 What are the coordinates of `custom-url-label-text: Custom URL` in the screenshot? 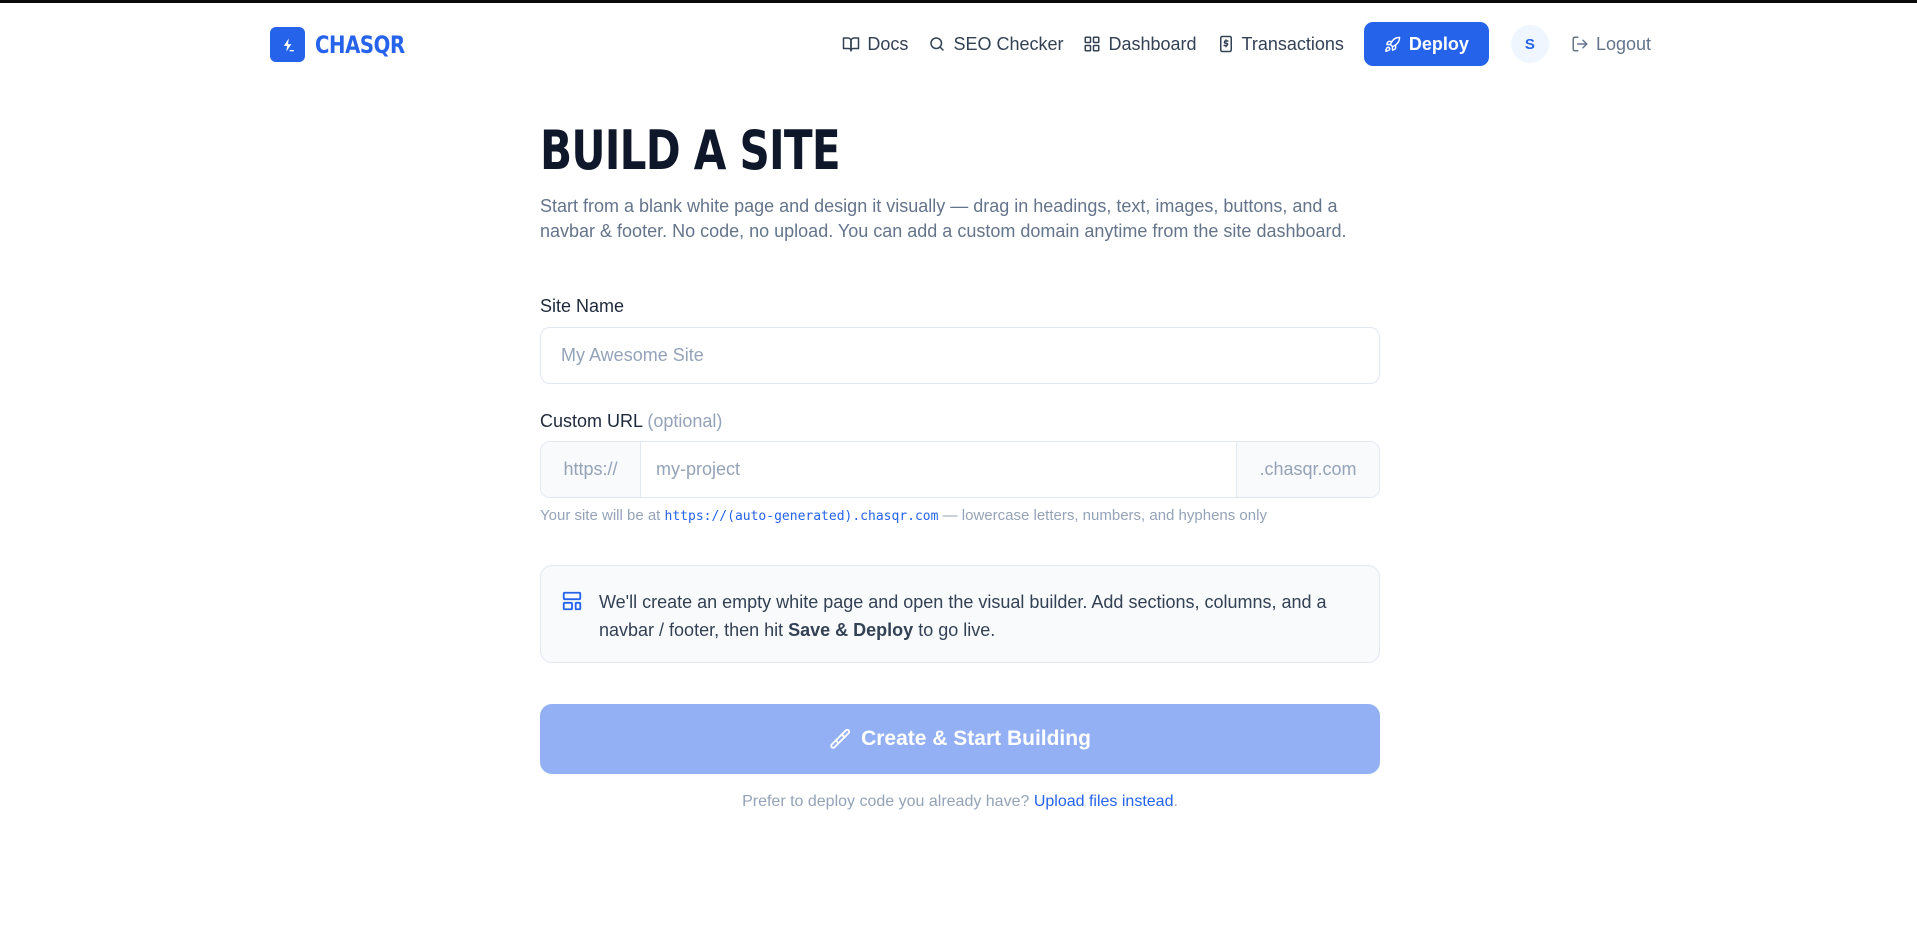 It's located at (591, 421).